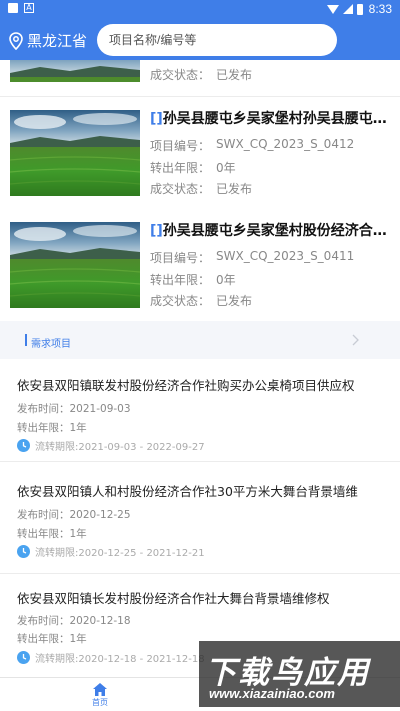 This screenshot has width=400, height=711. Describe the element at coordinates (16, 40) in the screenshot. I see `location-pin-icon` at that location.